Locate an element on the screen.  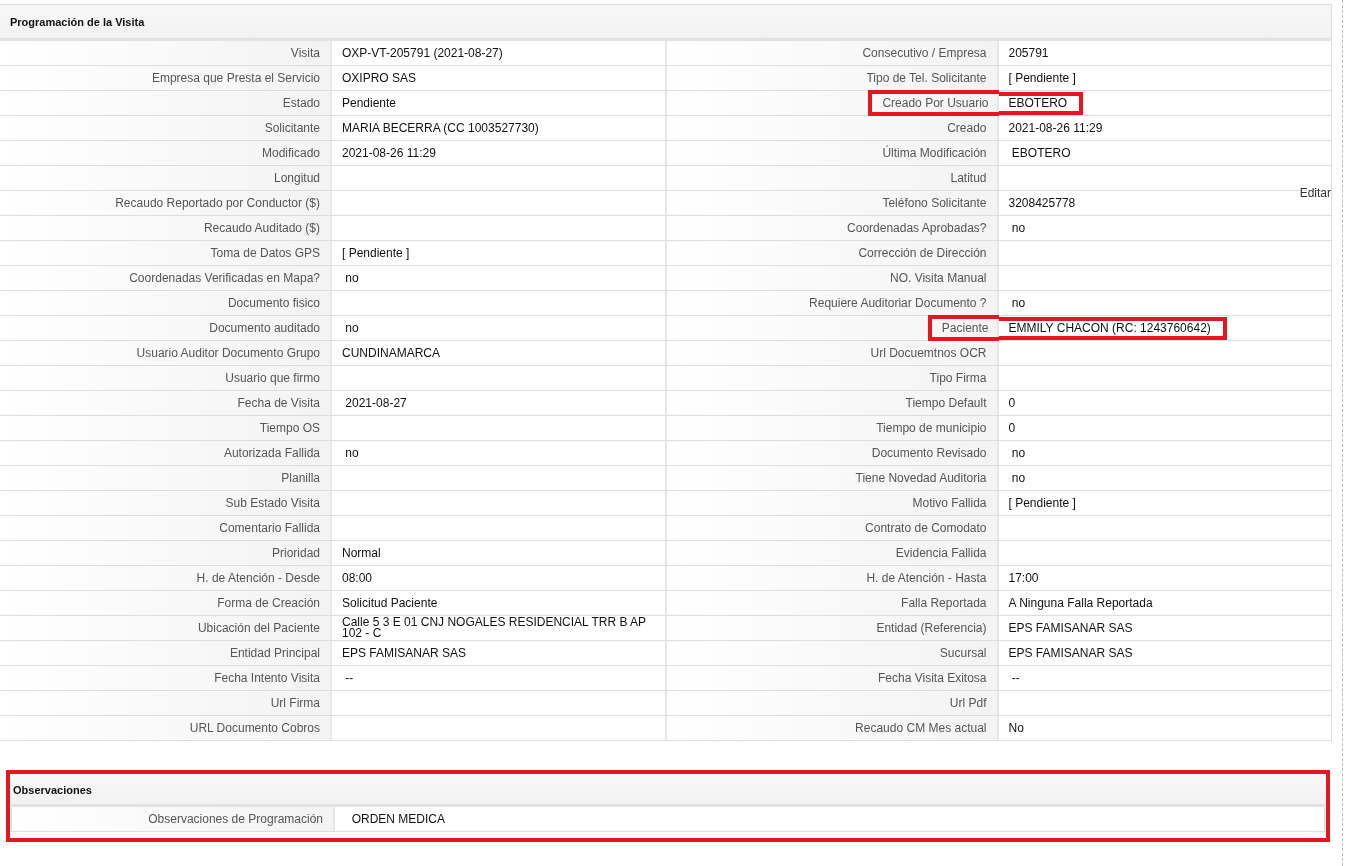
field-label: Visita is located at coordinates (305, 53).